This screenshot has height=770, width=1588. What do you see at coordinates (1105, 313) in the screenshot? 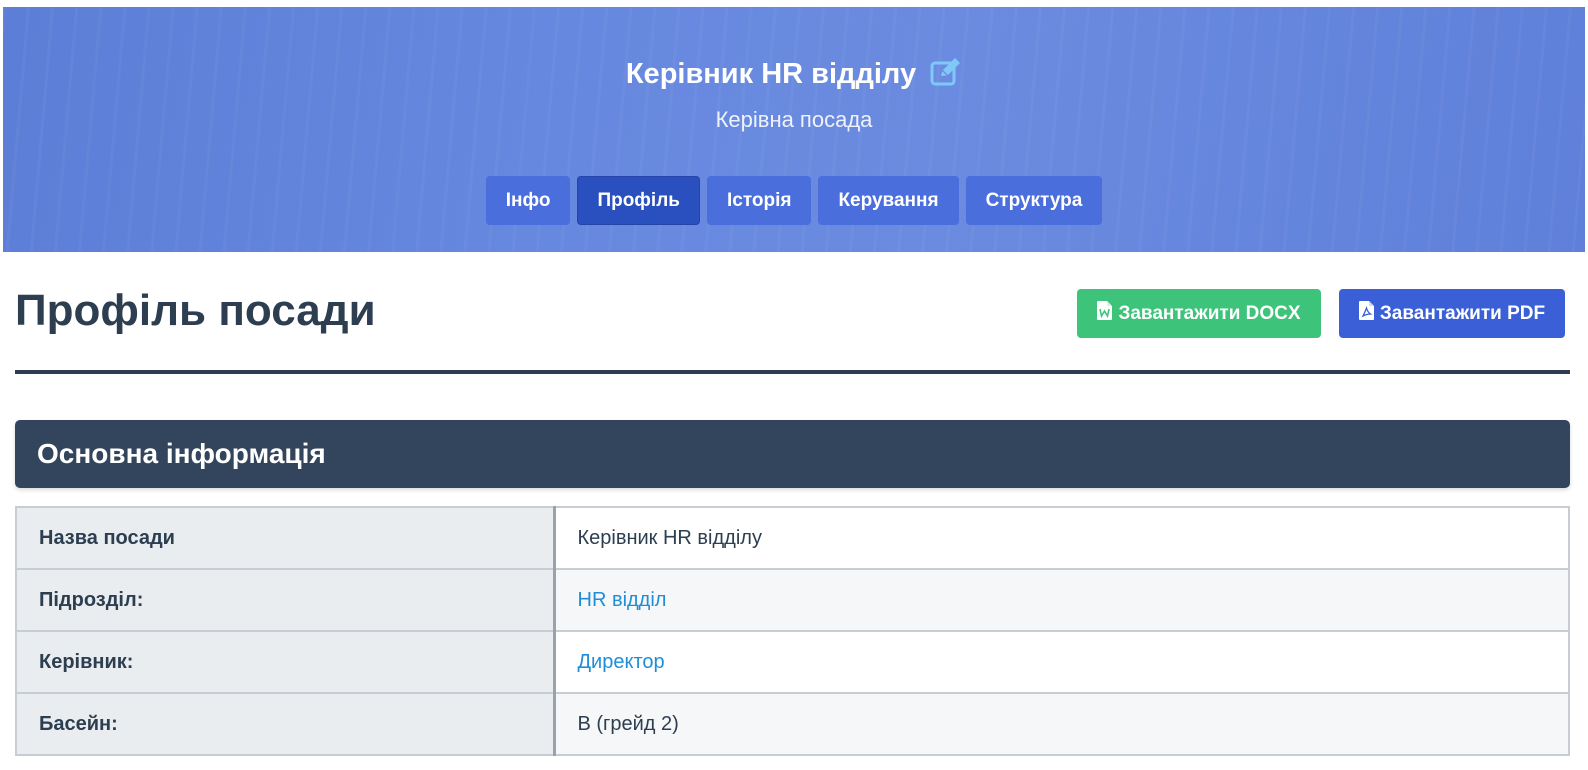
I see `word-file-icon` at bounding box center [1105, 313].